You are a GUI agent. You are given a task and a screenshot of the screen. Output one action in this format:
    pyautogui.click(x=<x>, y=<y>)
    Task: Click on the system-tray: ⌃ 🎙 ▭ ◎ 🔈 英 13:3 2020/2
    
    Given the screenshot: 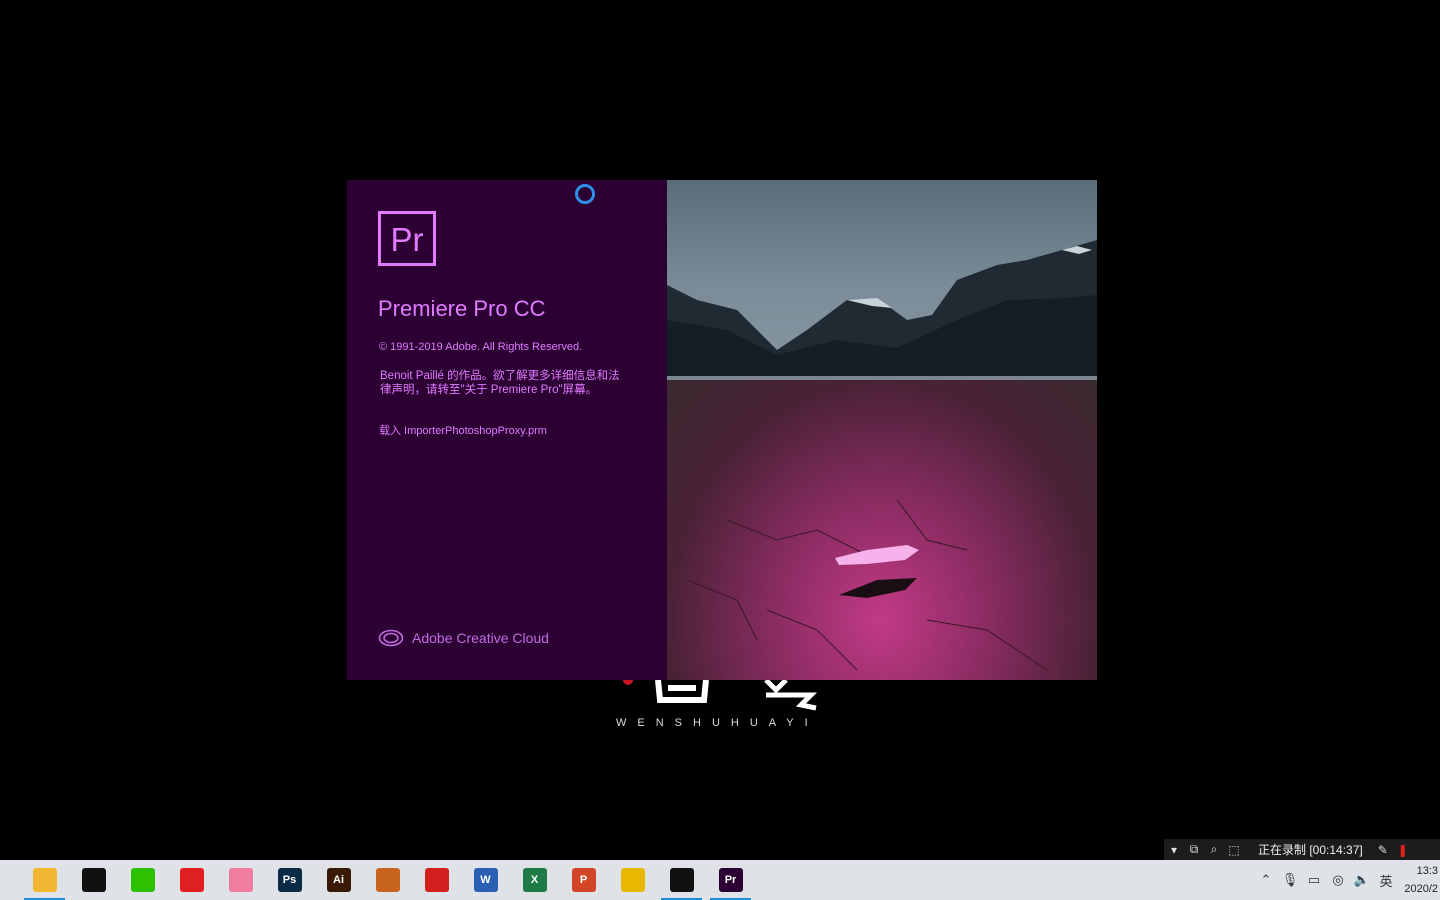 What is the action you would take?
    pyautogui.click(x=1347, y=880)
    